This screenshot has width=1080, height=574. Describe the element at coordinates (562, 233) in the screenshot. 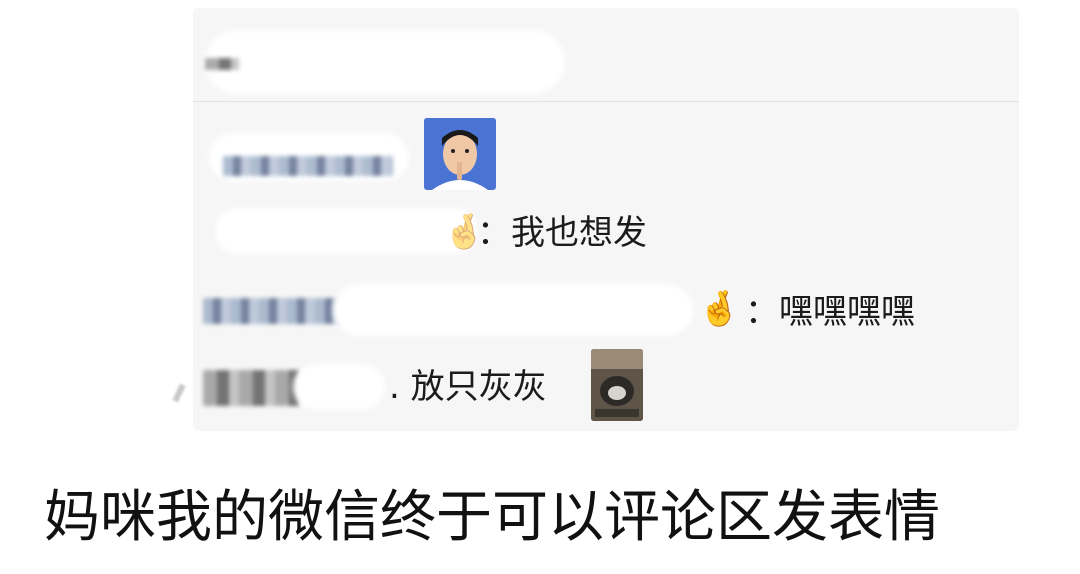

I see `comment-text: ：我也想发` at that location.